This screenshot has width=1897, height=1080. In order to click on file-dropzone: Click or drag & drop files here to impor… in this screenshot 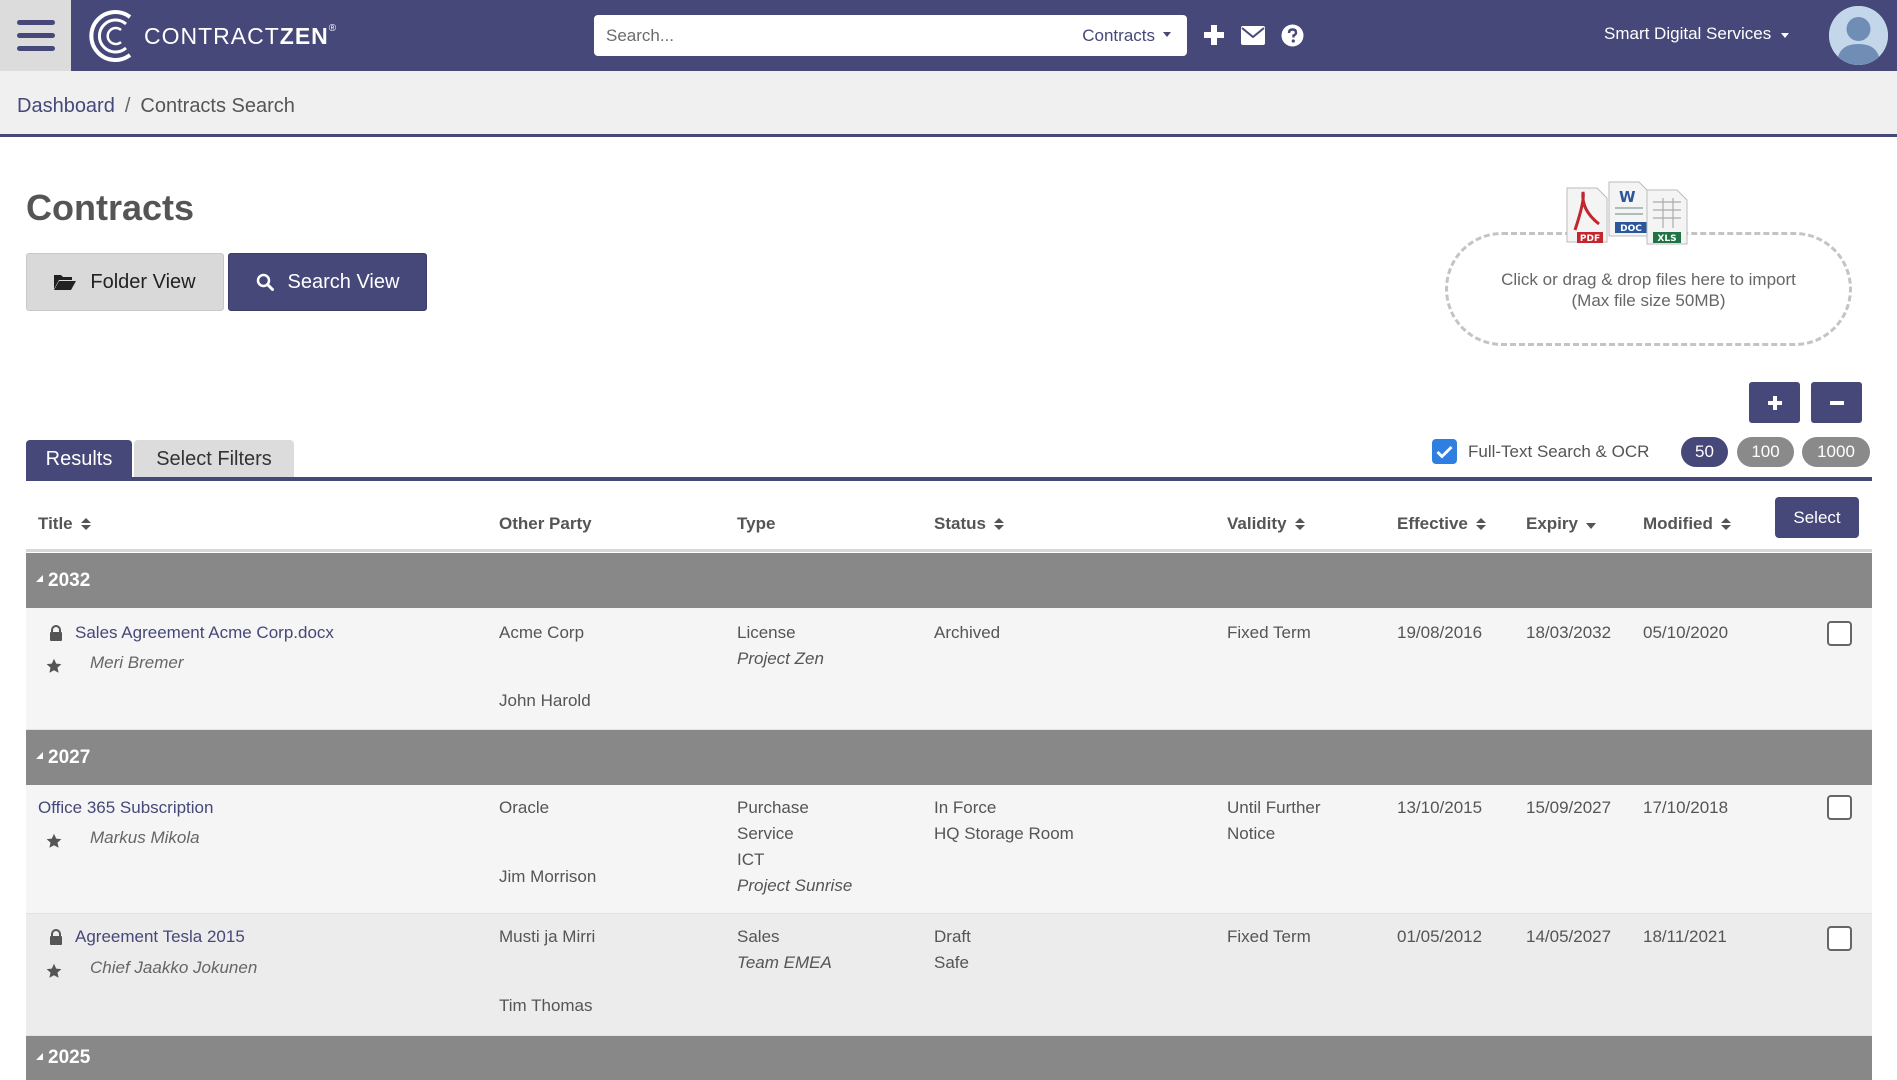, I will do `click(1648, 289)`.